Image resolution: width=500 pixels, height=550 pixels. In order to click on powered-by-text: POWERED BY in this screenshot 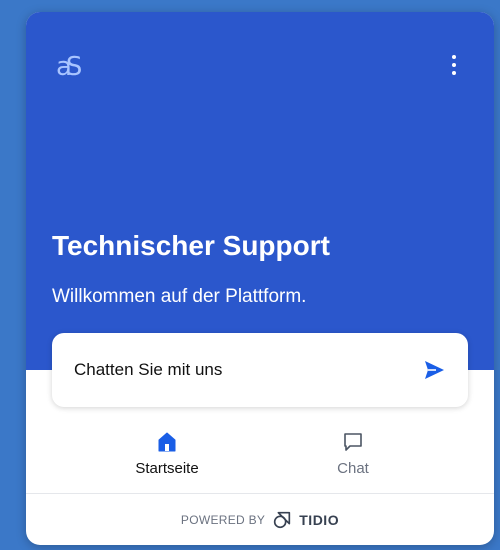, I will do `click(223, 519)`.